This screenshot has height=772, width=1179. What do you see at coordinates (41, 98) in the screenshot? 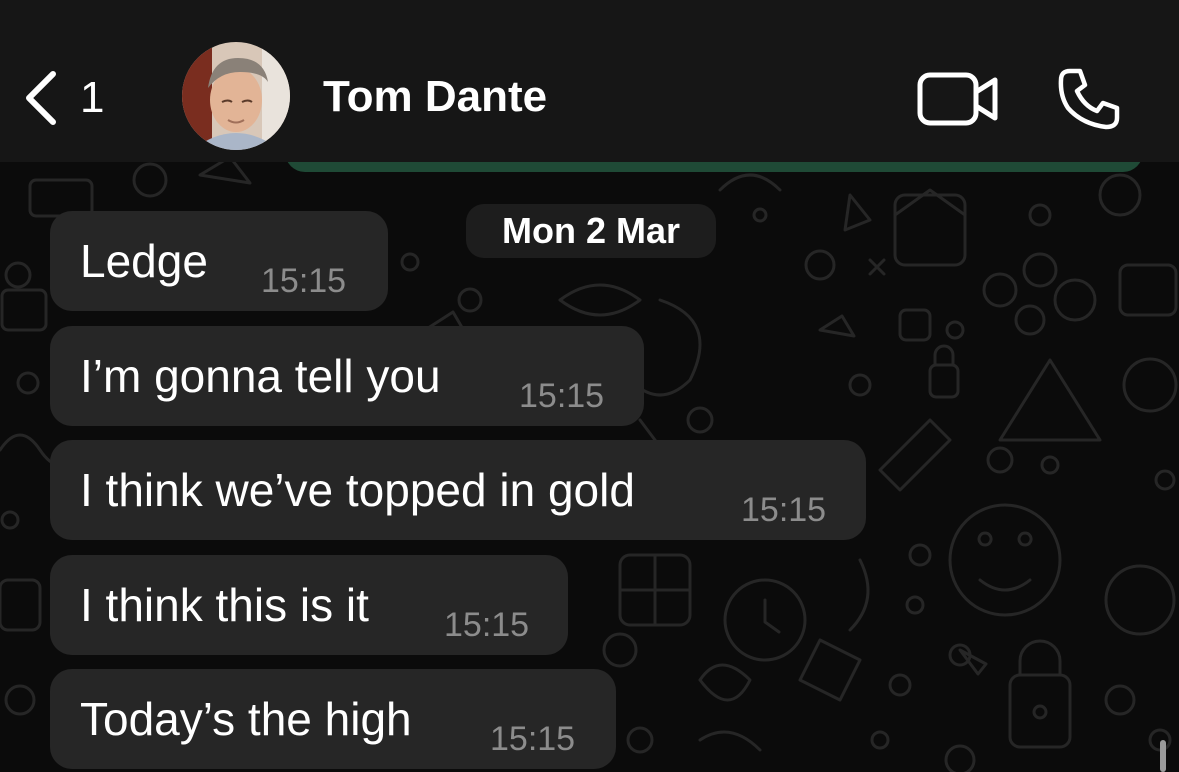
I see `chevron-left-icon` at bounding box center [41, 98].